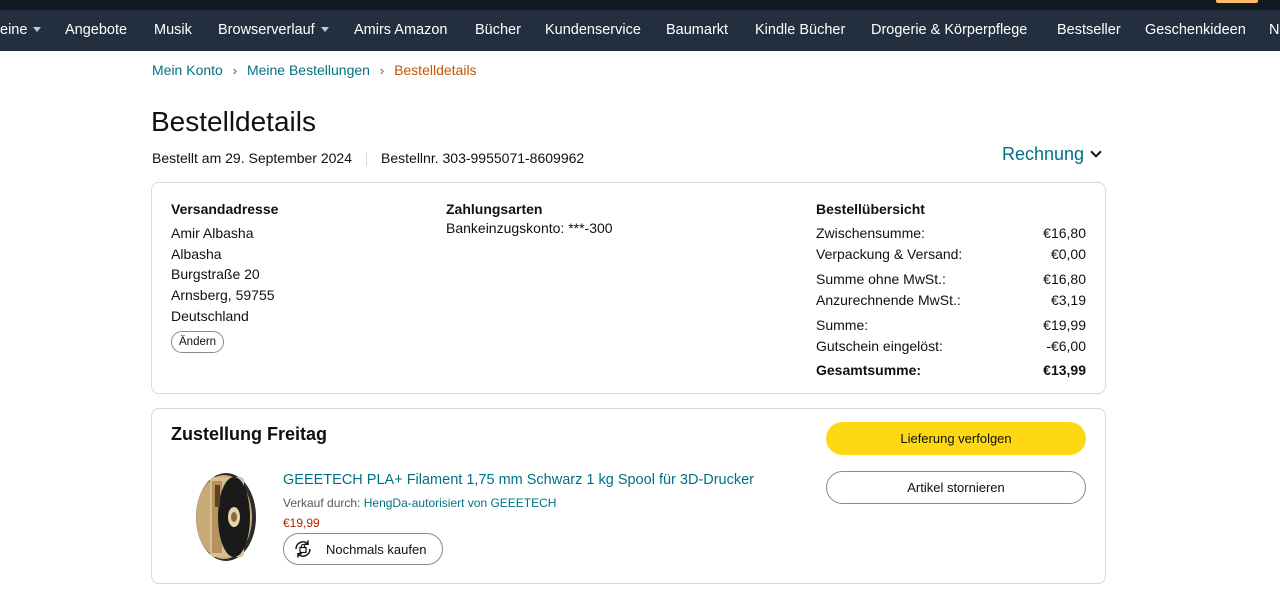 This screenshot has width=1280, height=595. Describe the element at coordinates (1064, 370) in the screenshot. I see `summary-total-value: €13,99` at that location.